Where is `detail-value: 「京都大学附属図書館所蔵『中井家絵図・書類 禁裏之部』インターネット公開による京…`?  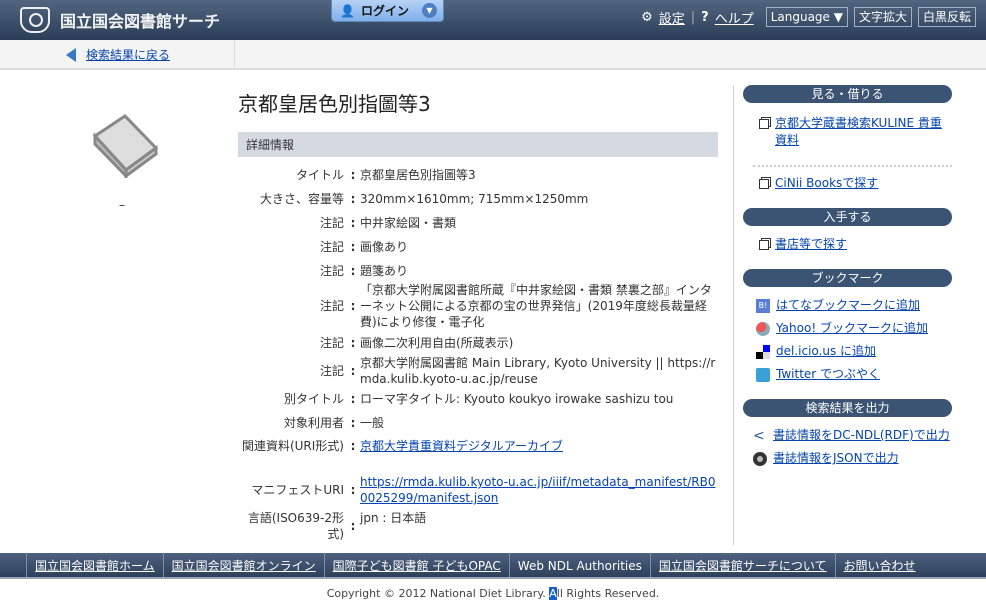
detail-value: 「京都大学附属図書館所蔵『中井家絵図・書類 禁裏之部』インターネット公開による京… is located at coordinates (536, 306).